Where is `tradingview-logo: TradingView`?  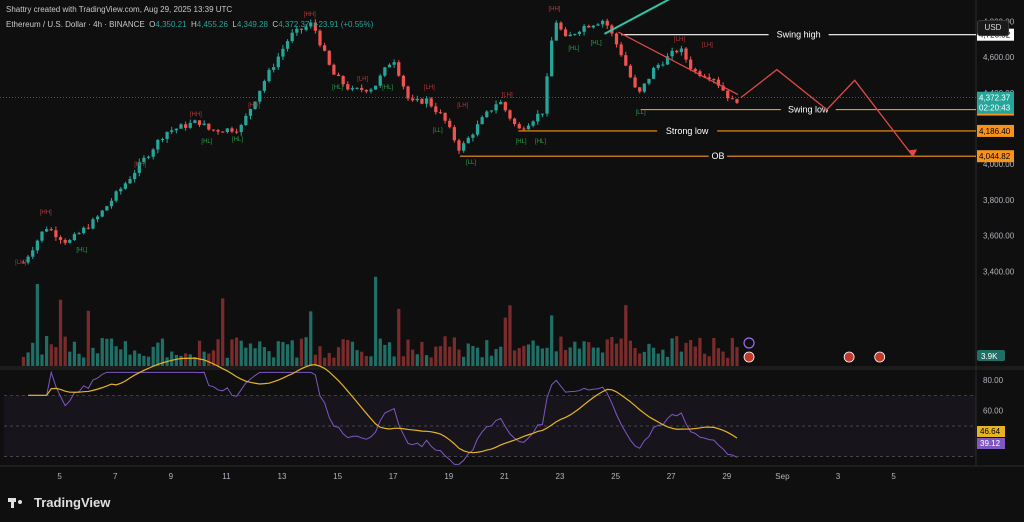 tradingview-logo: TradingView is located at coordinates (59, 502).